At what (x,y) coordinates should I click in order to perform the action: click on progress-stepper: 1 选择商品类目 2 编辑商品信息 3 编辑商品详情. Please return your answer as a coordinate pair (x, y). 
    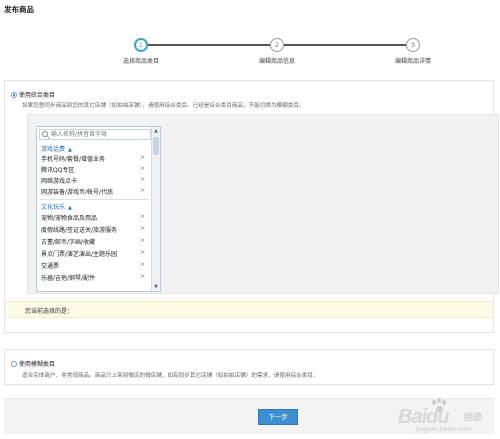
    Looking at the image, I should click on (250, 52).